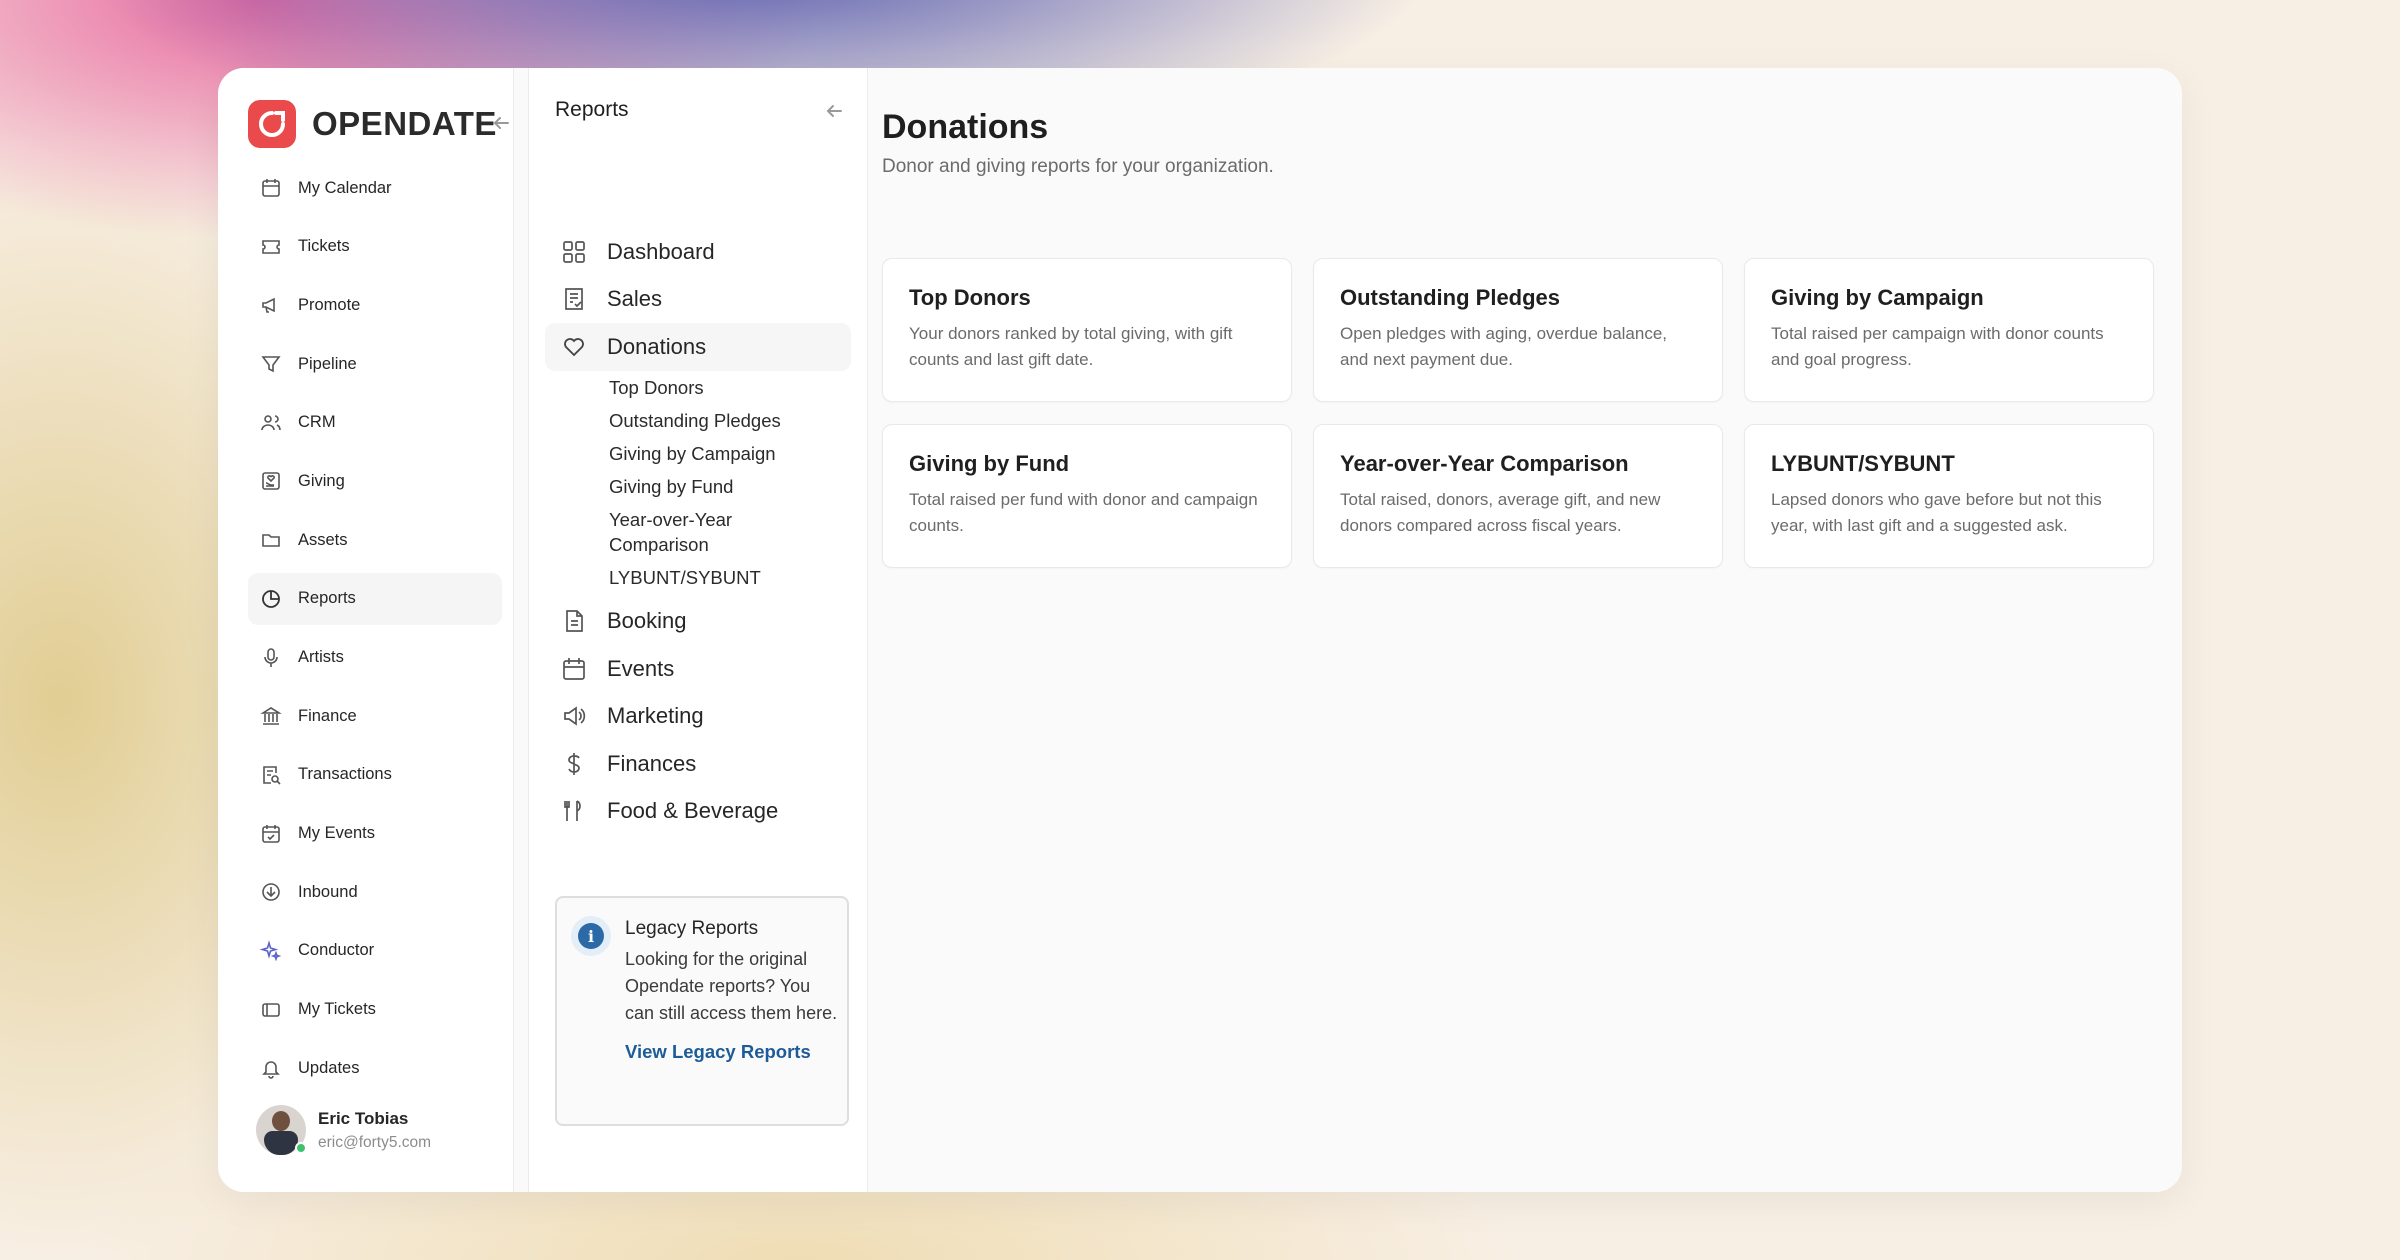  I want to click on sidebar-item-reports: Reports, so click(375, 598).